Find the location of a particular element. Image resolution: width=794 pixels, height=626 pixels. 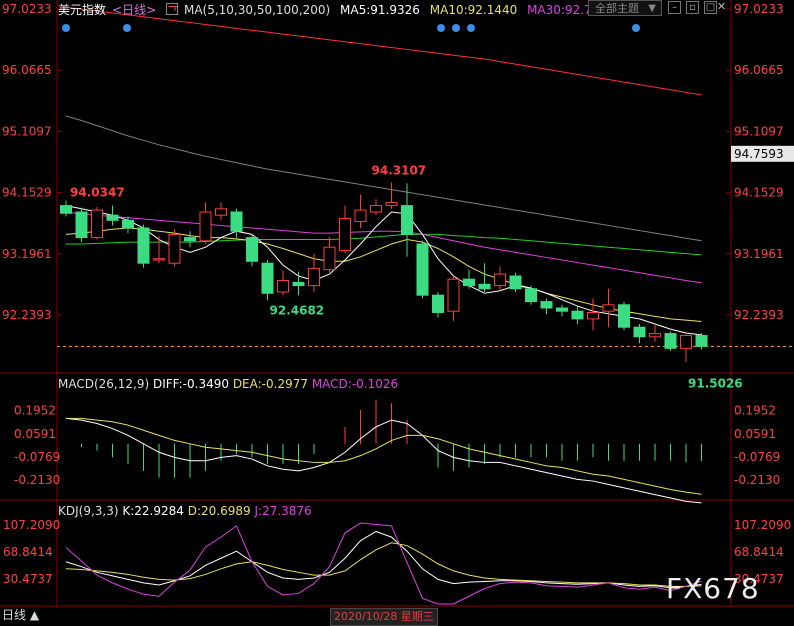

mid-low-annotation: 92.4682 is located at coordinates (297, 310).